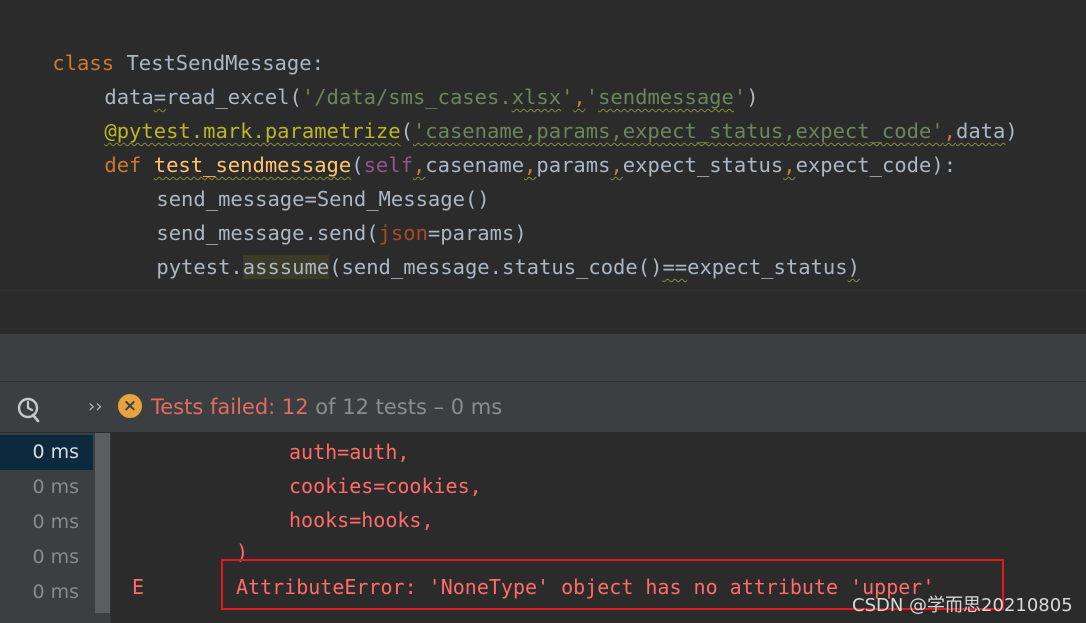  I want to click on code-token: asssume, so click(286, 267).